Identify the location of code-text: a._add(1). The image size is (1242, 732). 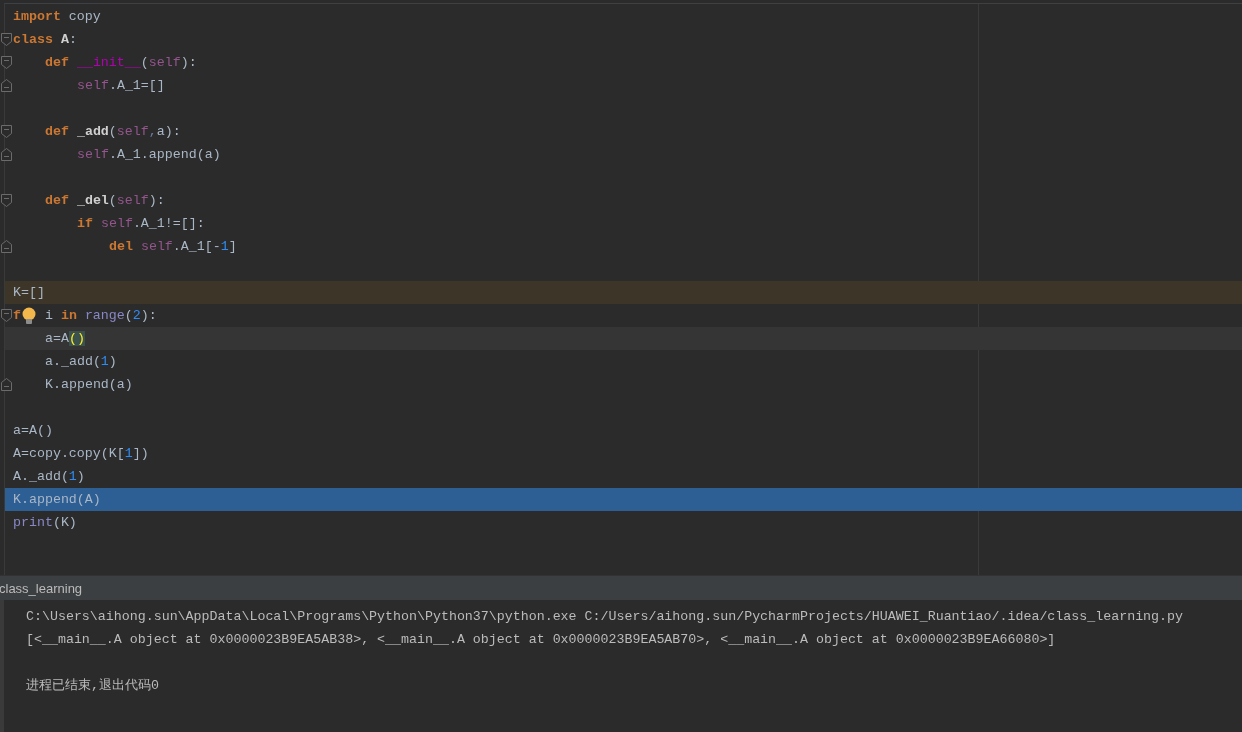
(81, 361).